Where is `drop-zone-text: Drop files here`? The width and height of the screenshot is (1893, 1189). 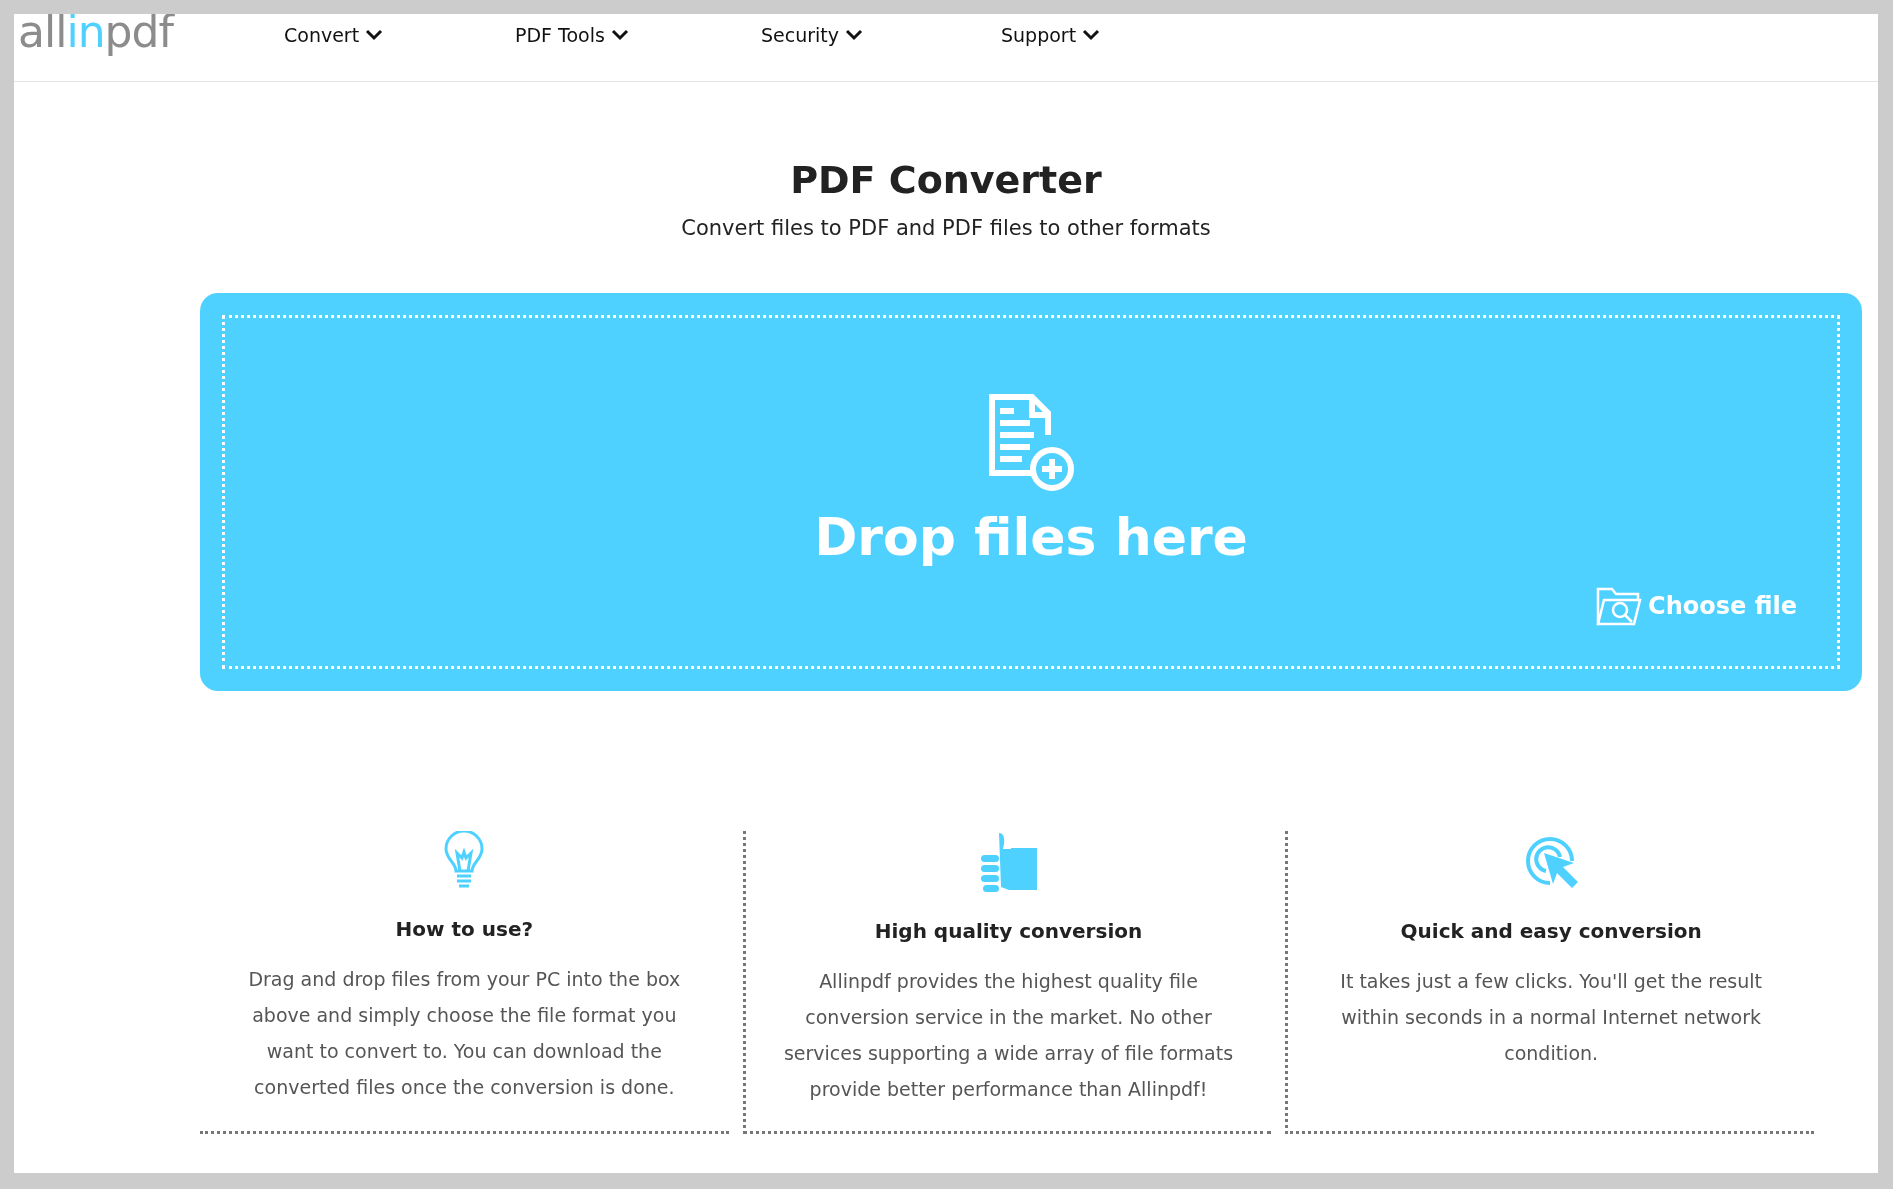 drop-zone-text: Drop files here is located at coordinates (1031, 537).